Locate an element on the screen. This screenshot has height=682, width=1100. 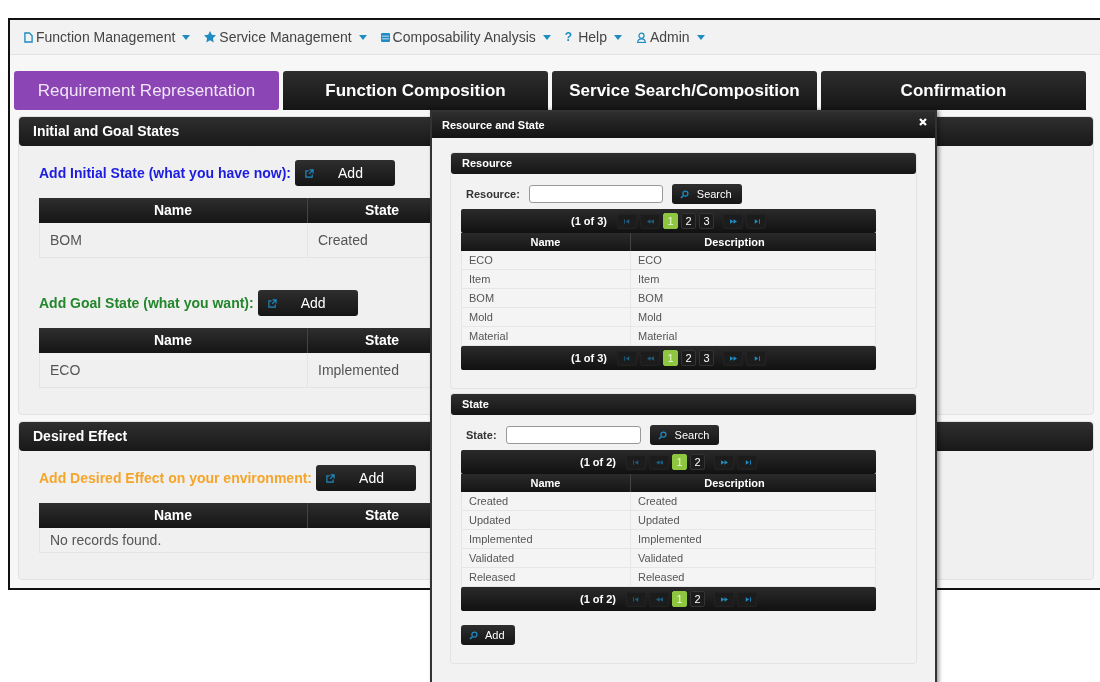
first-page-icon is located at coordinates (627, 221).